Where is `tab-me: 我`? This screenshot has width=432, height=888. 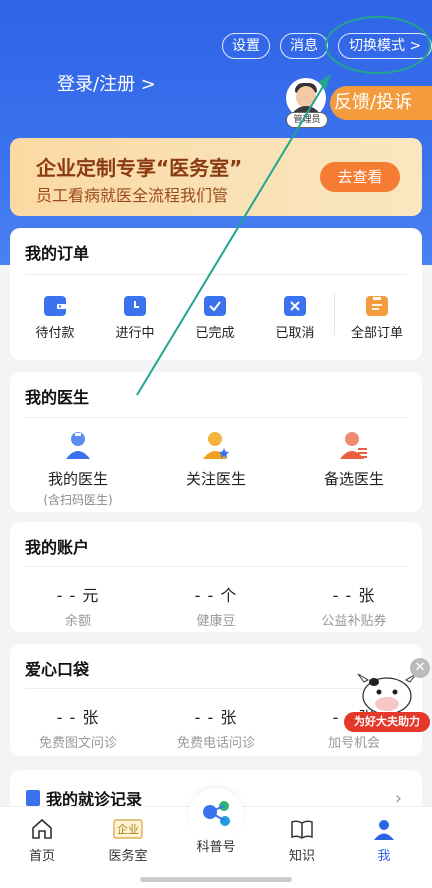
tab-me: 我 is located at coordinates (384, 840).